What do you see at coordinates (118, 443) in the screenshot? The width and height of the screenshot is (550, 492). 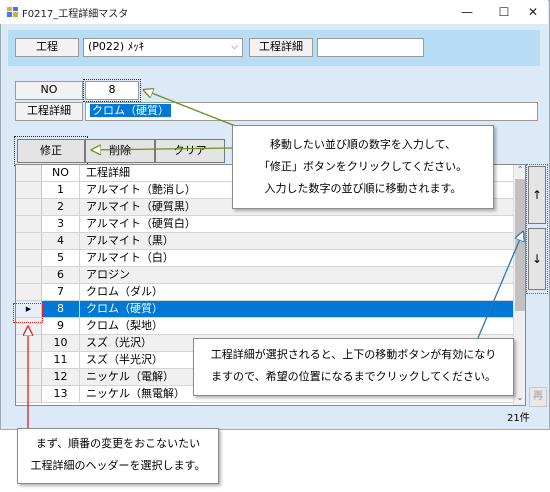 I see `callout-bottom-line-1: まず、順番の変更をおこないたい` at bounding box center [118, 443].